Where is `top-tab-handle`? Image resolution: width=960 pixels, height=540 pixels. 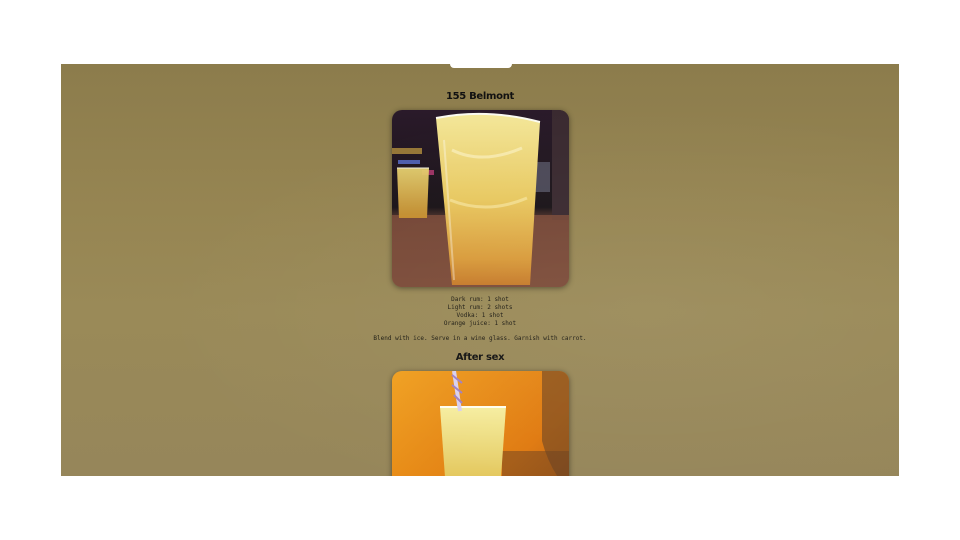
top-tab-handle is located at coordinates (481, 65).